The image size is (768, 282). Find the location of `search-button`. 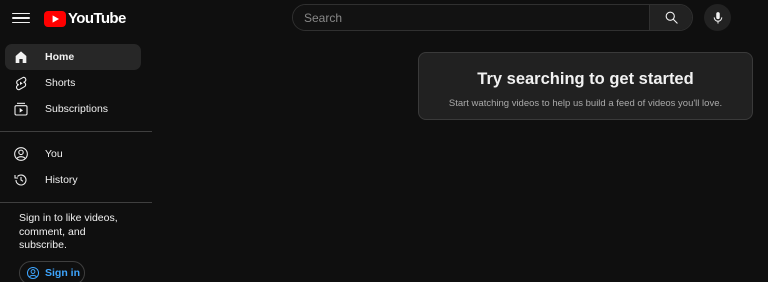

search-button is located at coordinates (670, 17).